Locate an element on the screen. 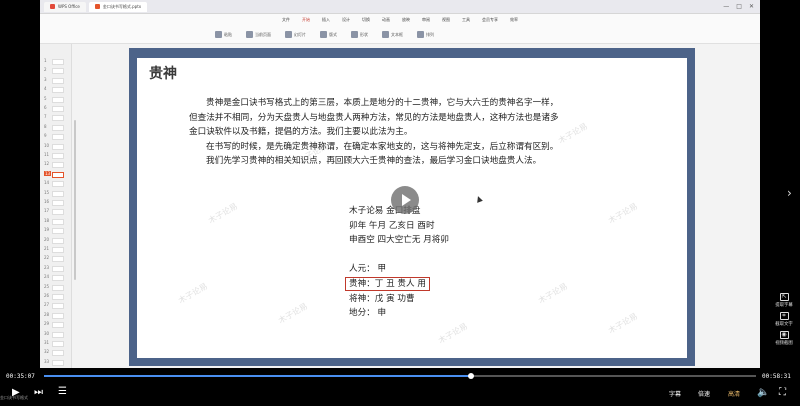  playlist-icon: ☰ is located at coordinates (62, 392).